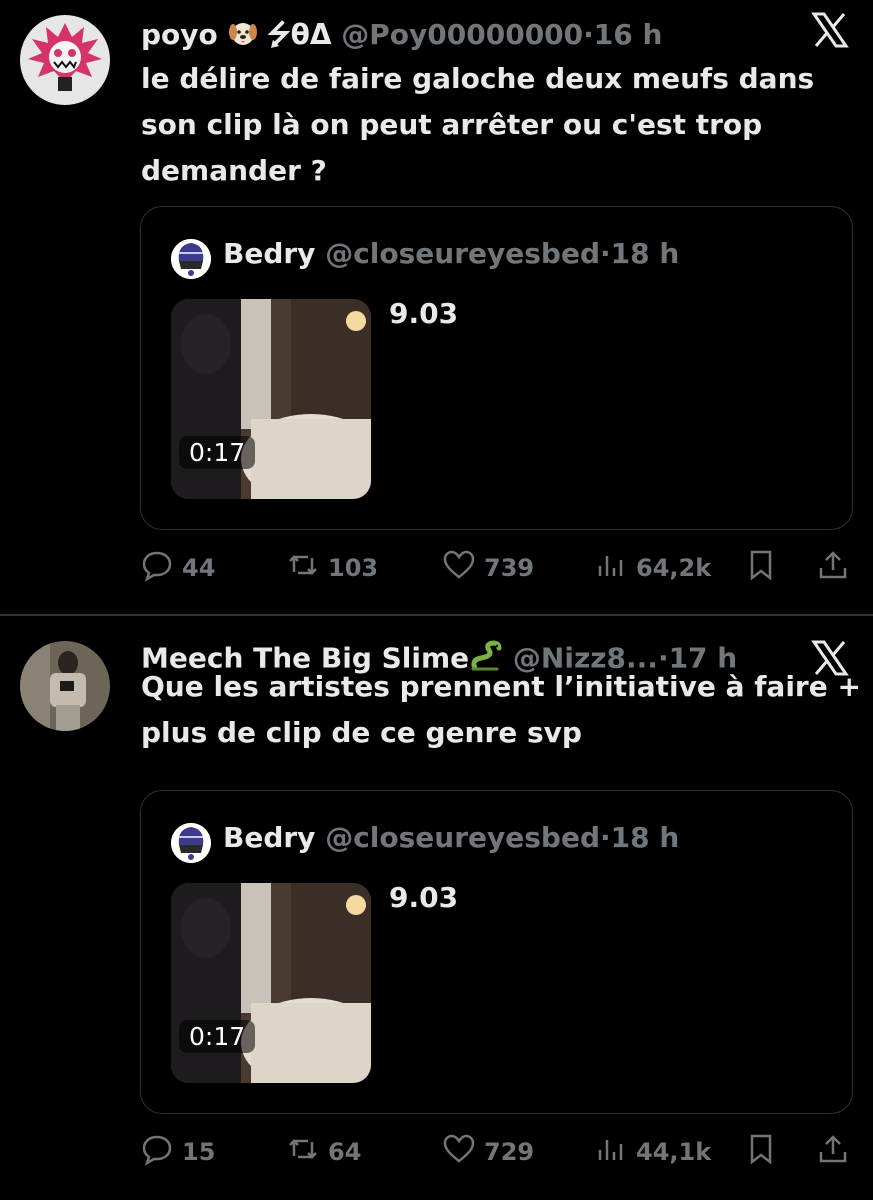 The image size is (873, 1200). I want to click on views-count: 44,1k, so click(674, 1152).